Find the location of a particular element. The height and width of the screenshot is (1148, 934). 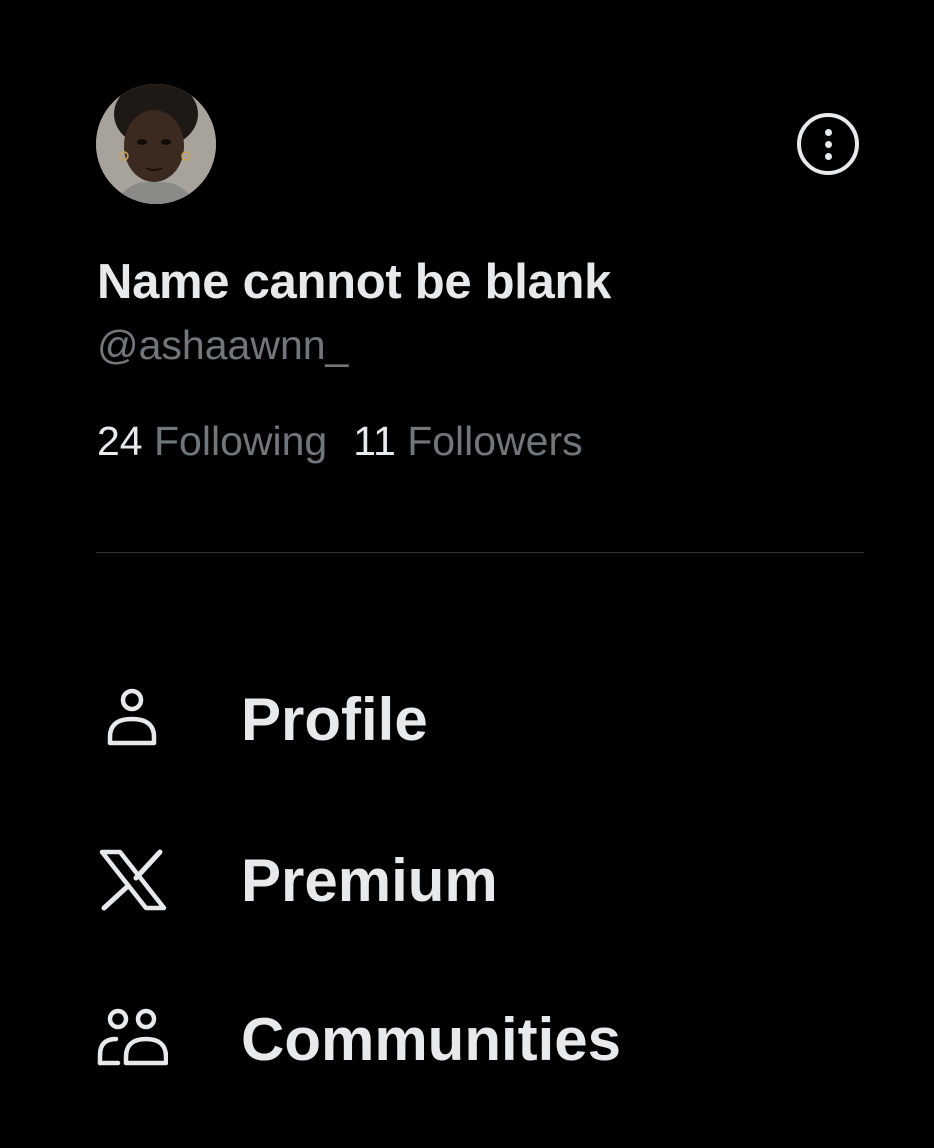

menu-item-communities: Communities is located at coordinates (480, 1039).